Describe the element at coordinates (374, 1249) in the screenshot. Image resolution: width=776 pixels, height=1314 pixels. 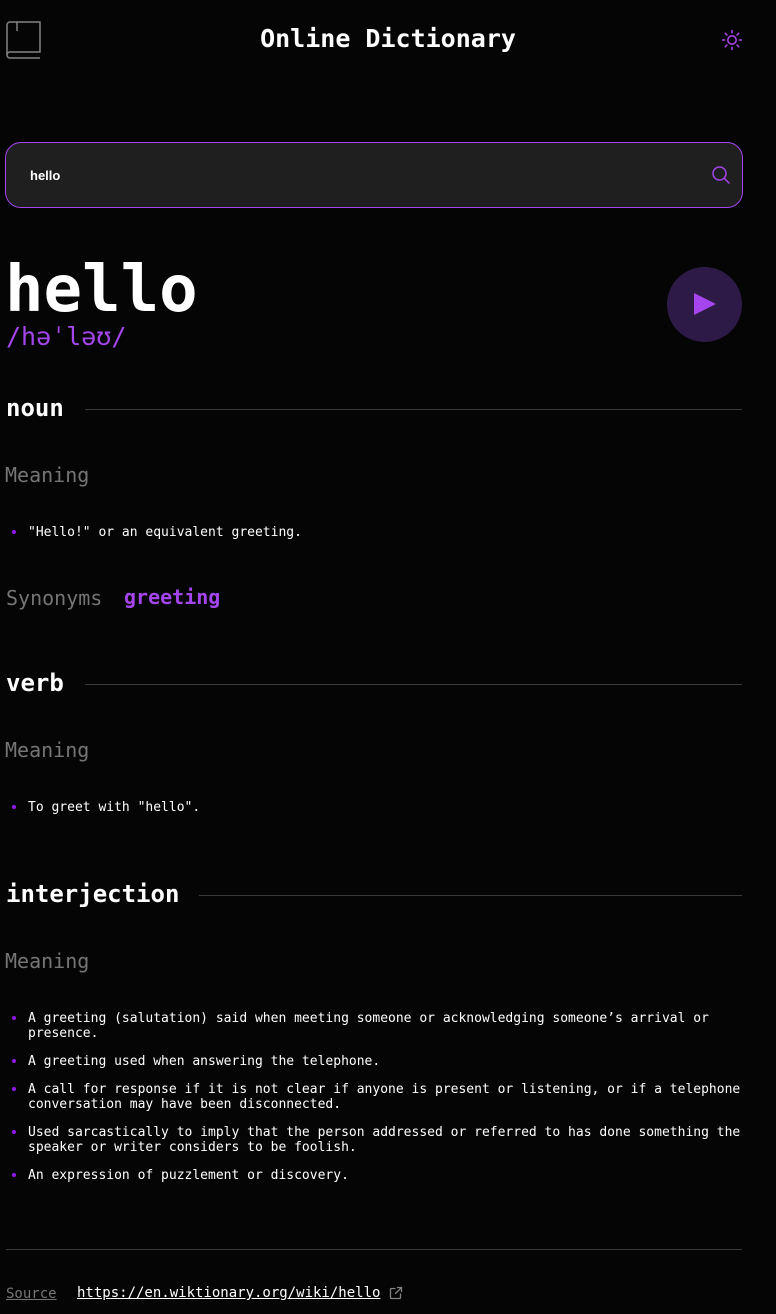
I see `footer-divider` at that location.